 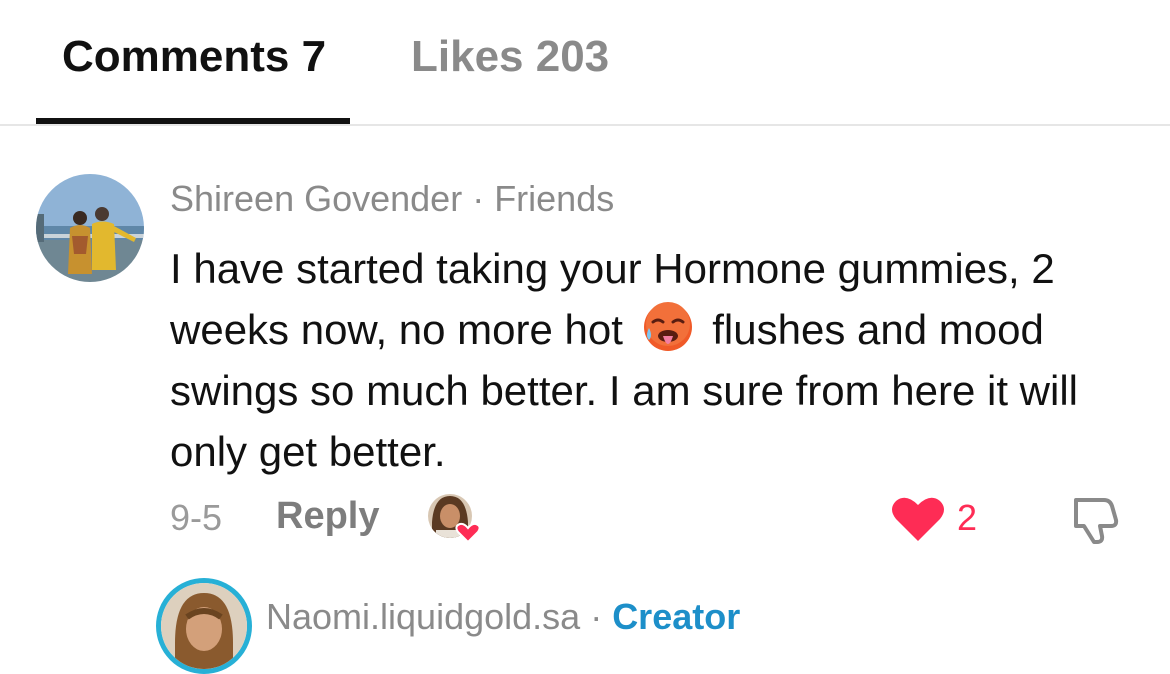 I want to click on like-heart-icon, so click(x=918, y=519).